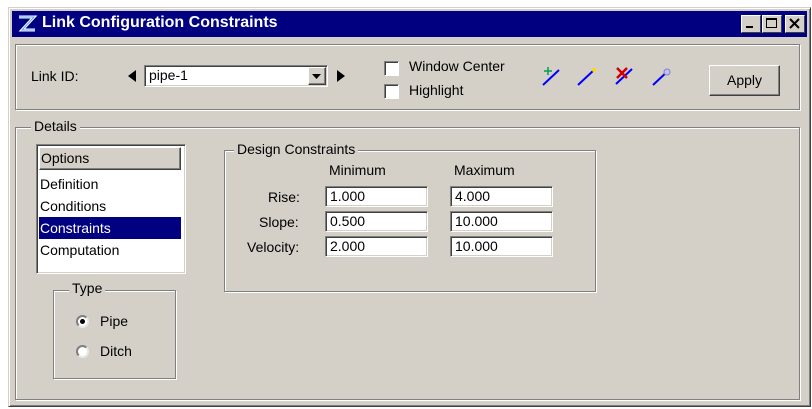  Describe the element at coordinates (376, 221) in the screenshot. I see `slope-minimum-input: 0.500` at that location.